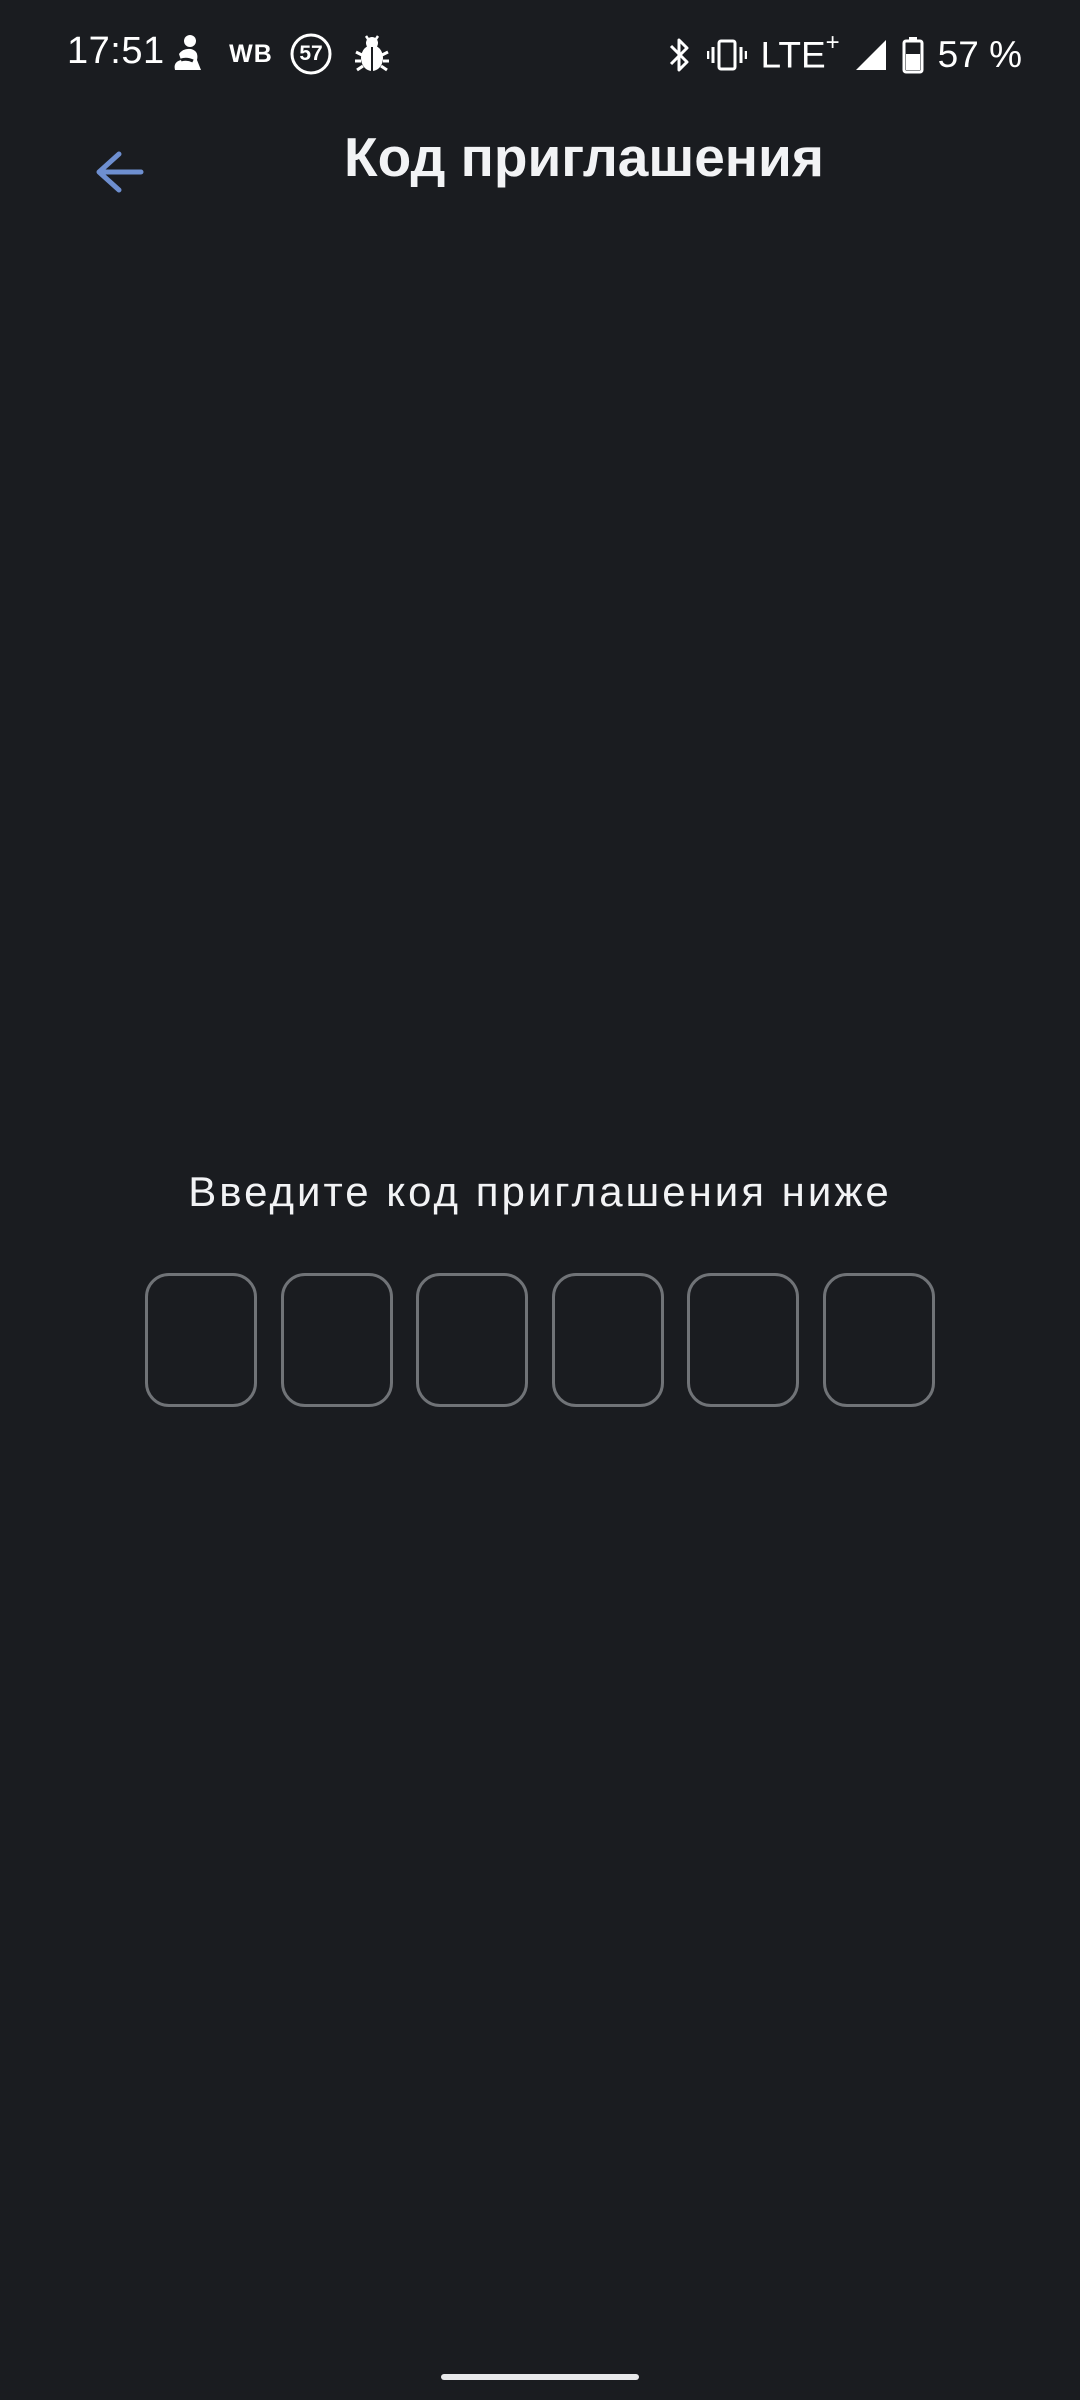 The width and height of the screenshot is (1080, 2400). What do you see at coordinates (680, 55) in the screenshot?
I see `bluetooth-icon` at bounding box center [680, 55].